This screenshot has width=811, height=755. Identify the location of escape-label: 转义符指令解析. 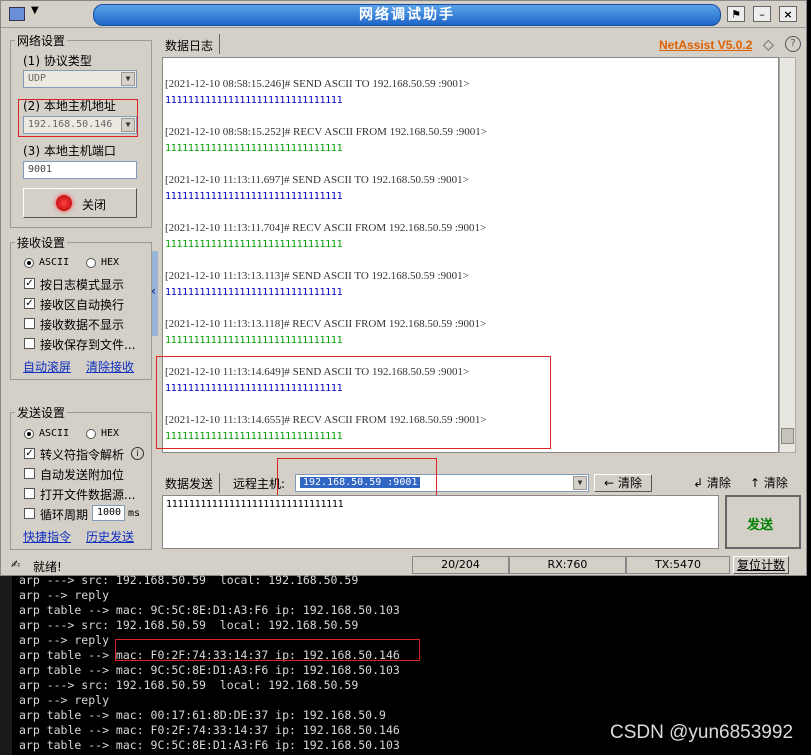
(82, 455).